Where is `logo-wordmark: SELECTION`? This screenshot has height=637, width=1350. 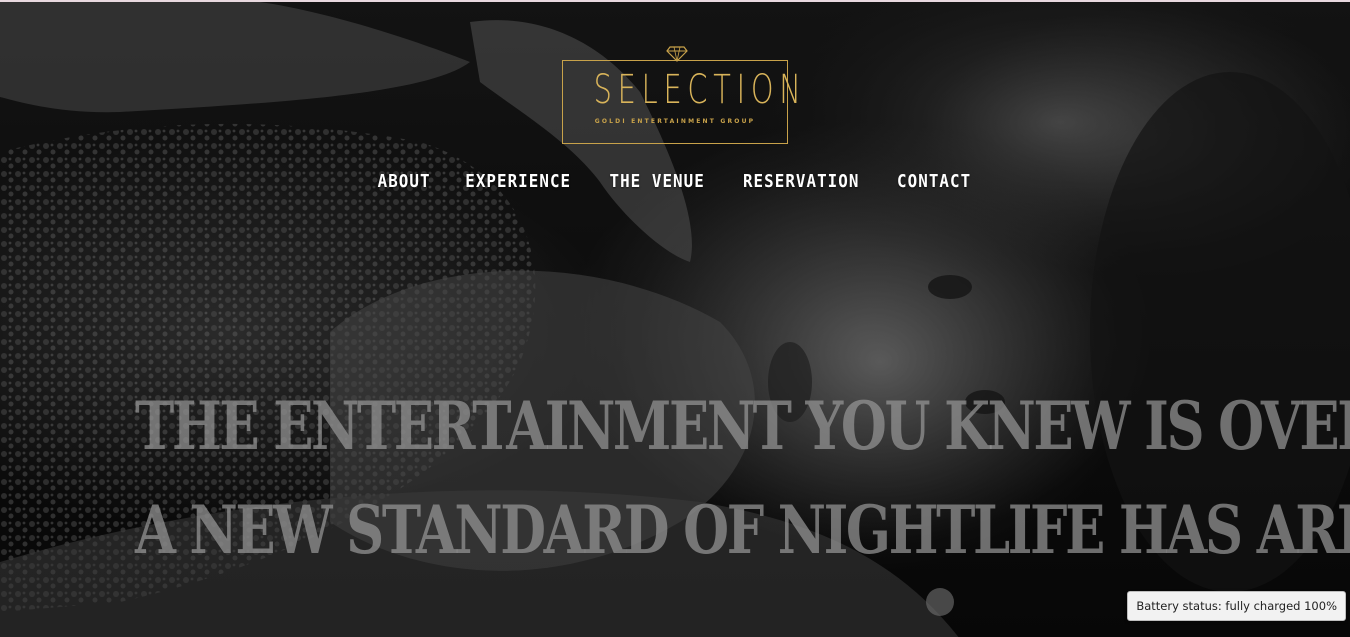
logo-wordmark: SELECTION is located at coordinates (700, 90).